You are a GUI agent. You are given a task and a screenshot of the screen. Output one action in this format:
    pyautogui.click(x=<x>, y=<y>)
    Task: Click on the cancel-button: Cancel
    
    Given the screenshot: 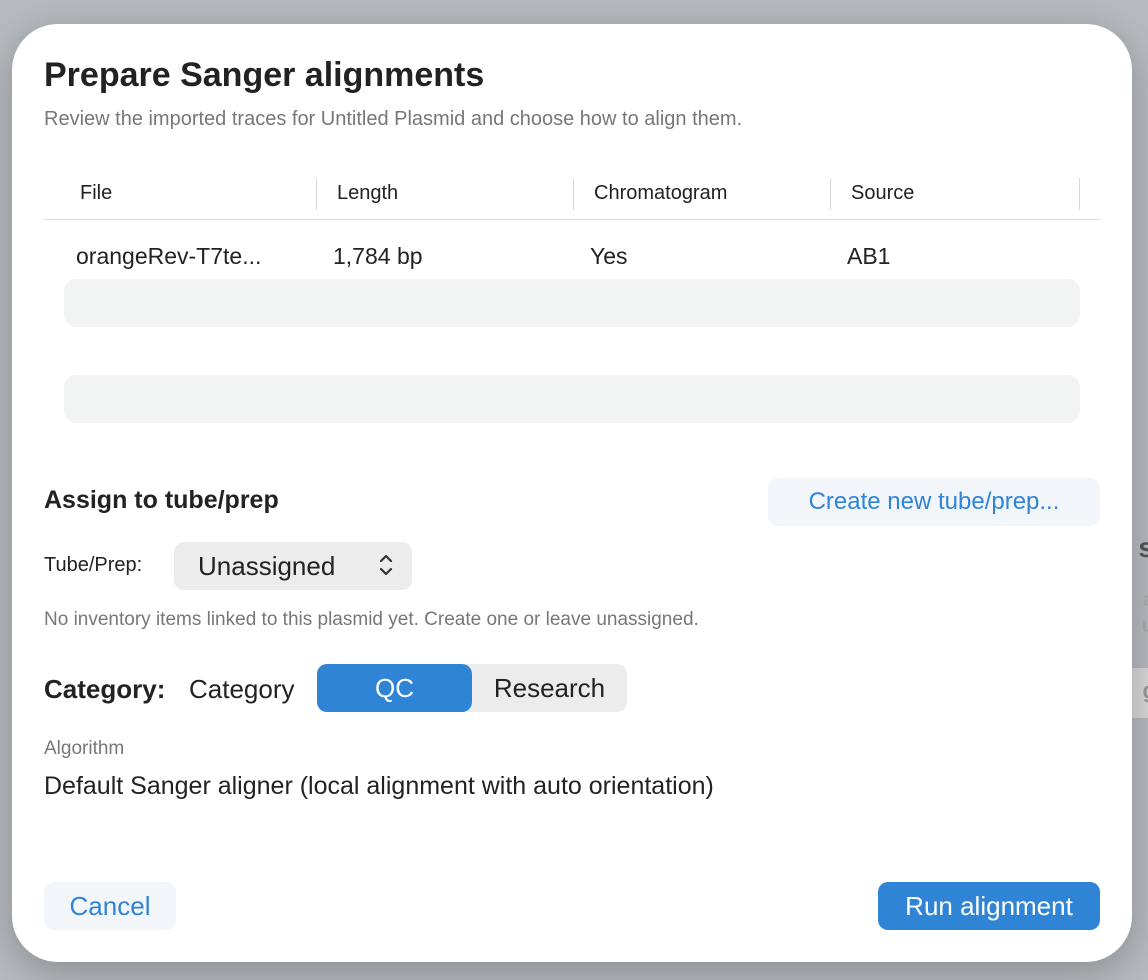 What is the action you would take?
    pyautogui.click(x=110, y=906)
    